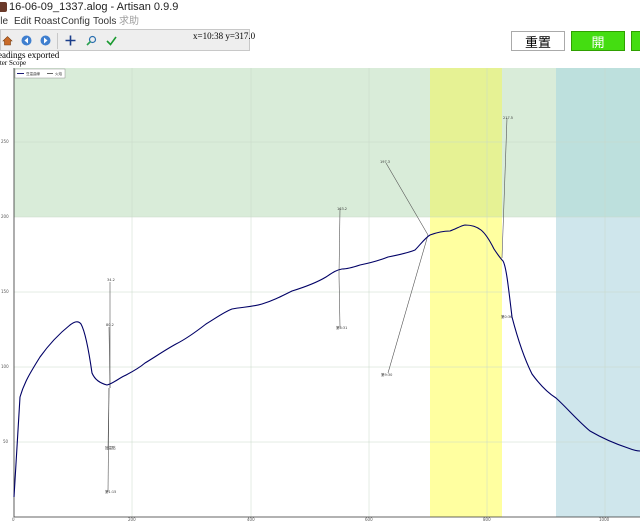 Image resolution: width=640 pixels, height=521 pixels. What do you see at coordinates (22, 22) in the screenshot?
I see `menu-edit: Edit` at bounding box center [22, 22].